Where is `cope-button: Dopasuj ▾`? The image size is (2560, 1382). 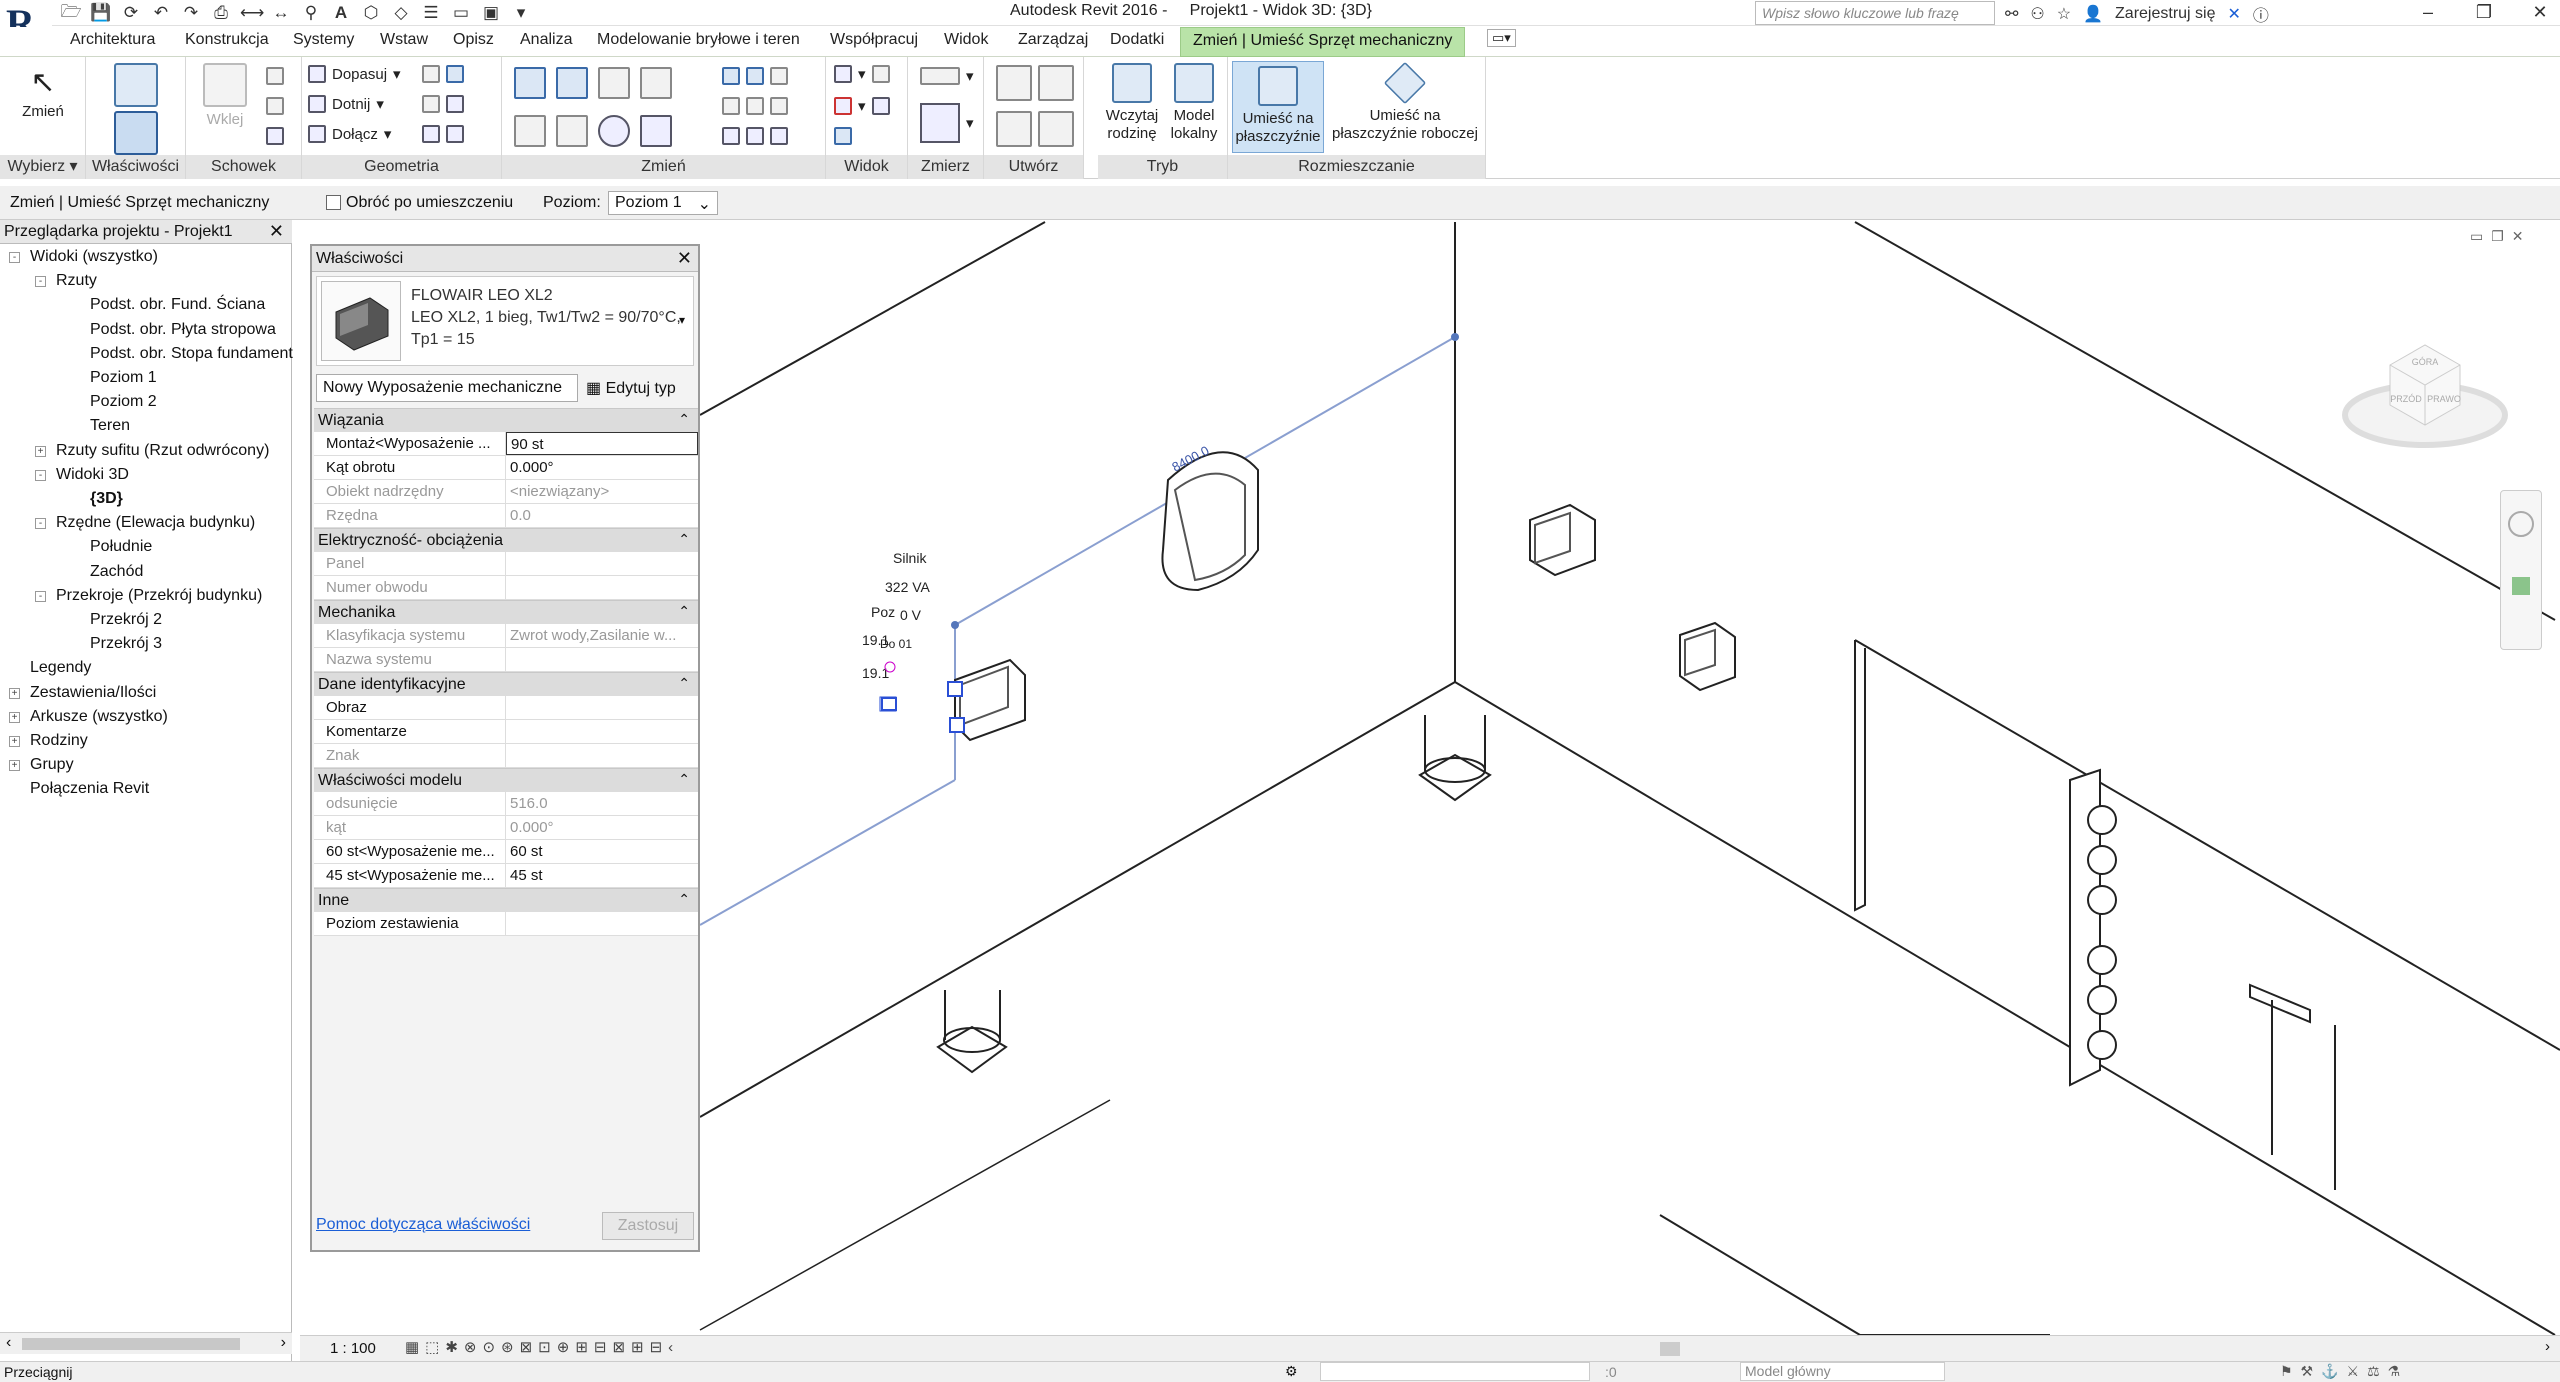 cope-button: Dopasuj ▾ is located at coordinates (354, 74).